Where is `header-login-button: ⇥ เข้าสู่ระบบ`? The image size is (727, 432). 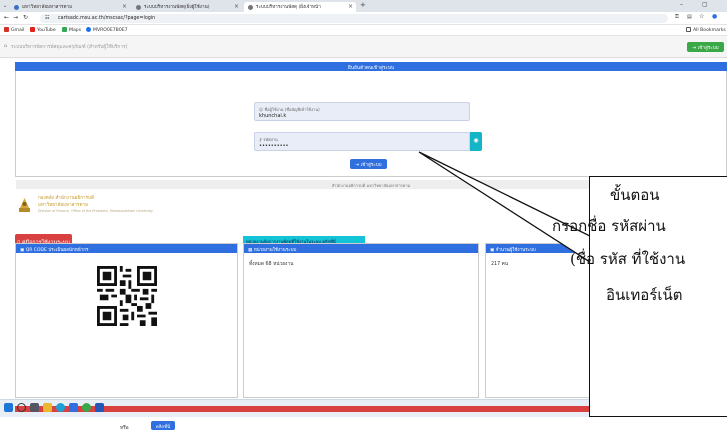 header-login-button: ⇥ เข้าสู่ระบบ is located at coordinates (705, 47).